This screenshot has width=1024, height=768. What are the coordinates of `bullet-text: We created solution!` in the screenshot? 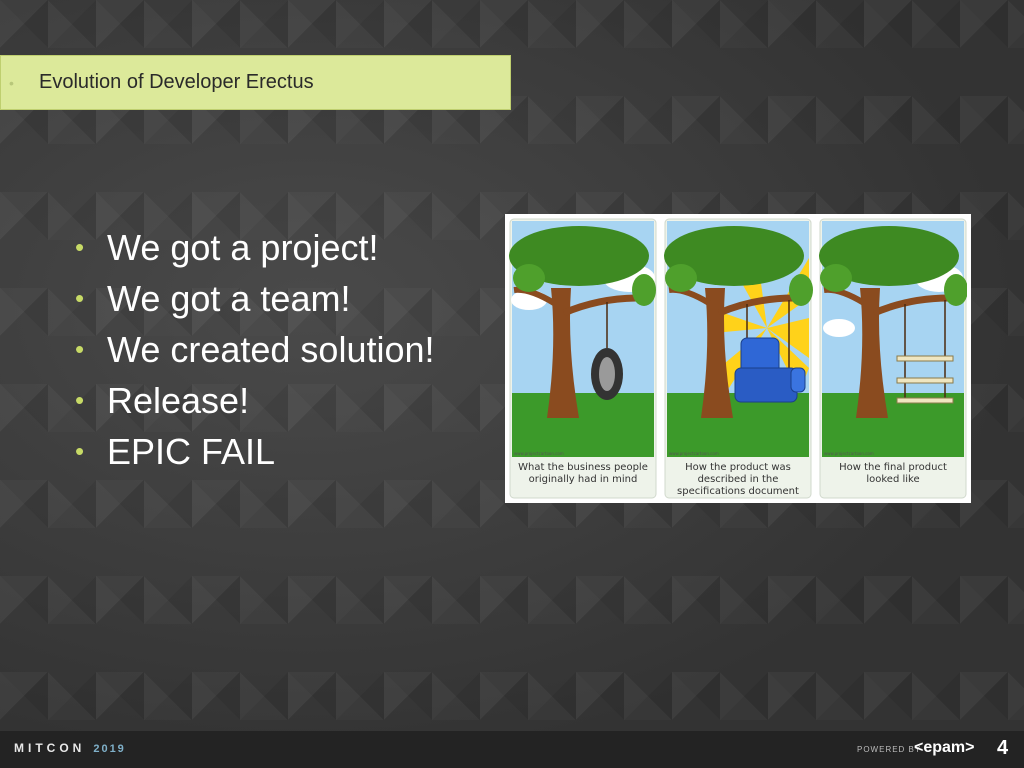 It's located at (271, 349).